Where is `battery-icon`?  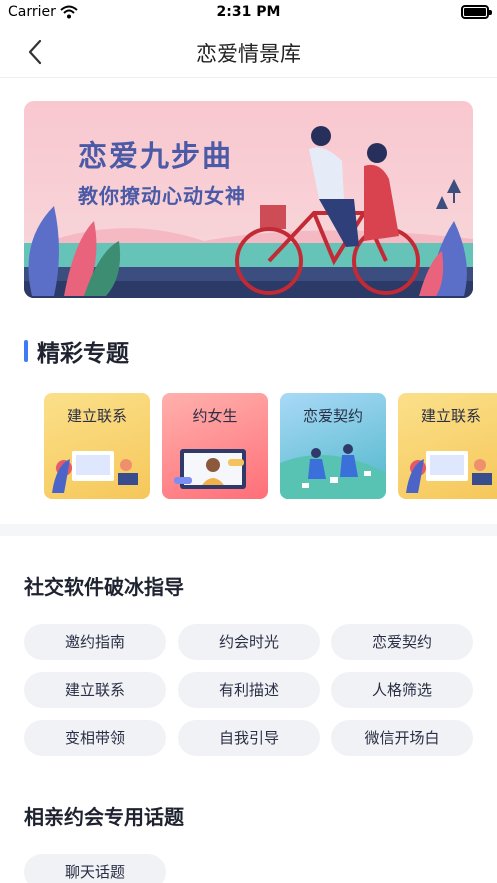
battery-icon is located at coordinates (476, 12).